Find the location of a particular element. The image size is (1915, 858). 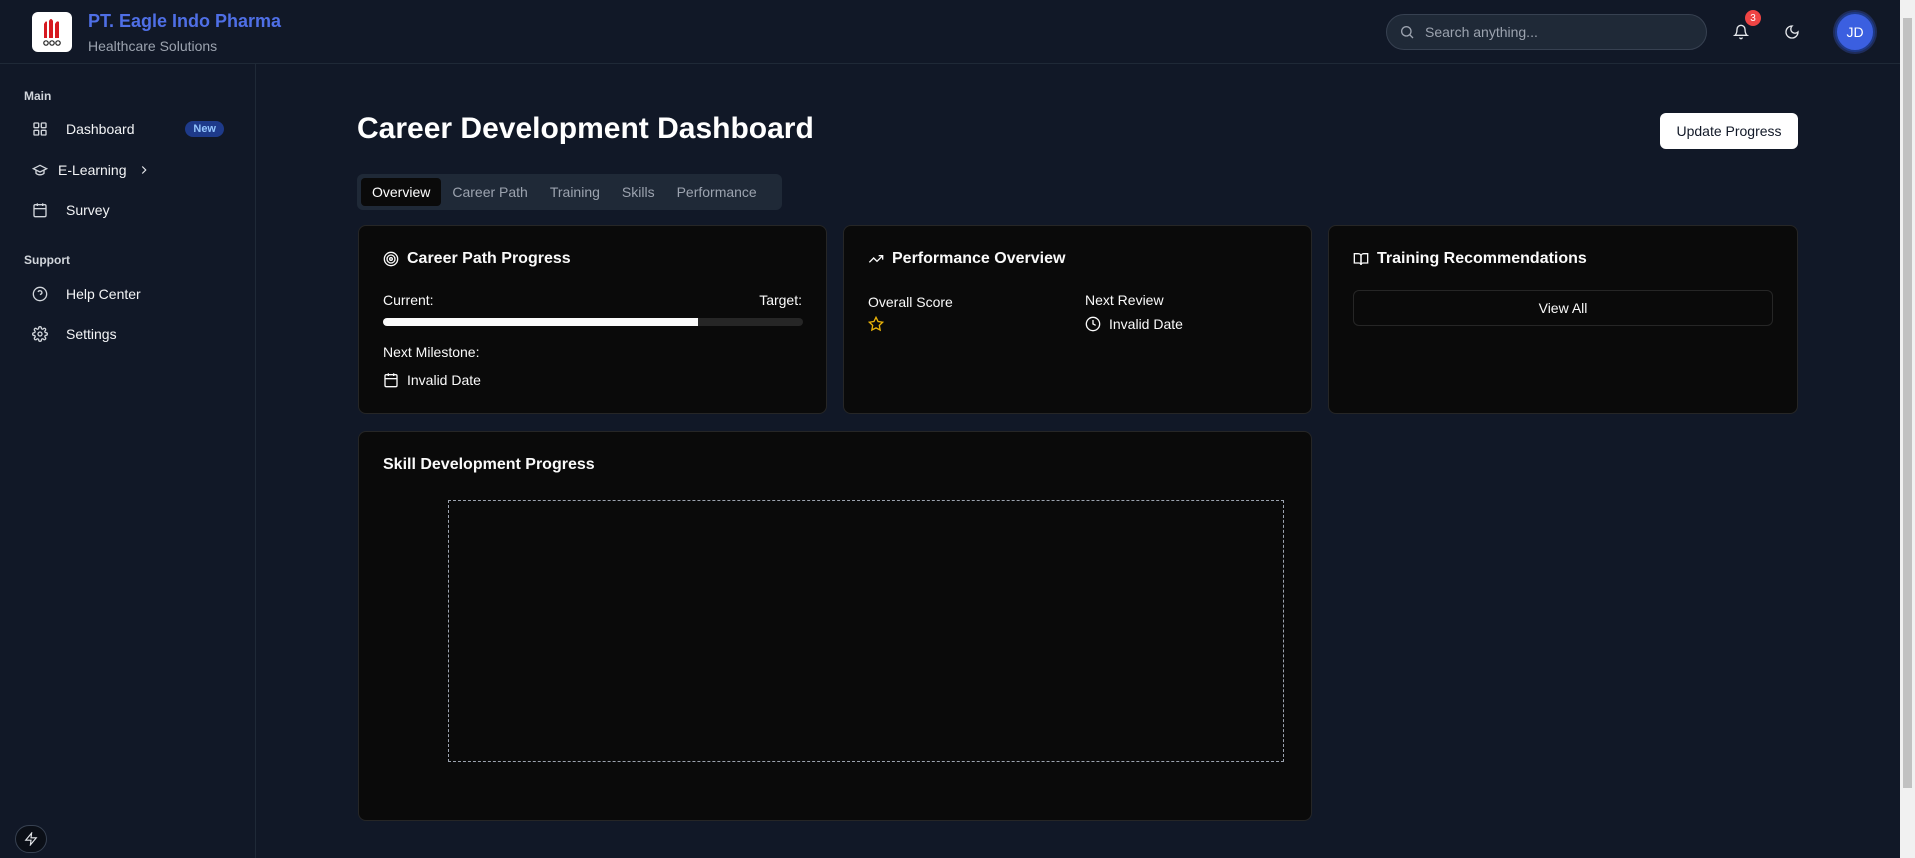

tab-overview: Overview is located at coordinates (401, 192).